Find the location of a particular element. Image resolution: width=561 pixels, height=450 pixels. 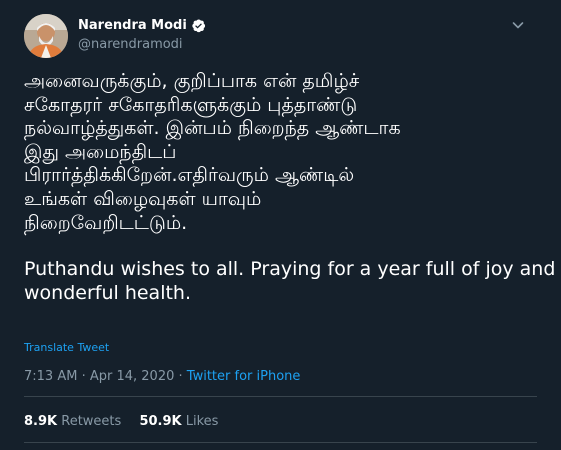

tweet-line-tamil: இது அமைந்திடப் is located at coordinates (100, 151).